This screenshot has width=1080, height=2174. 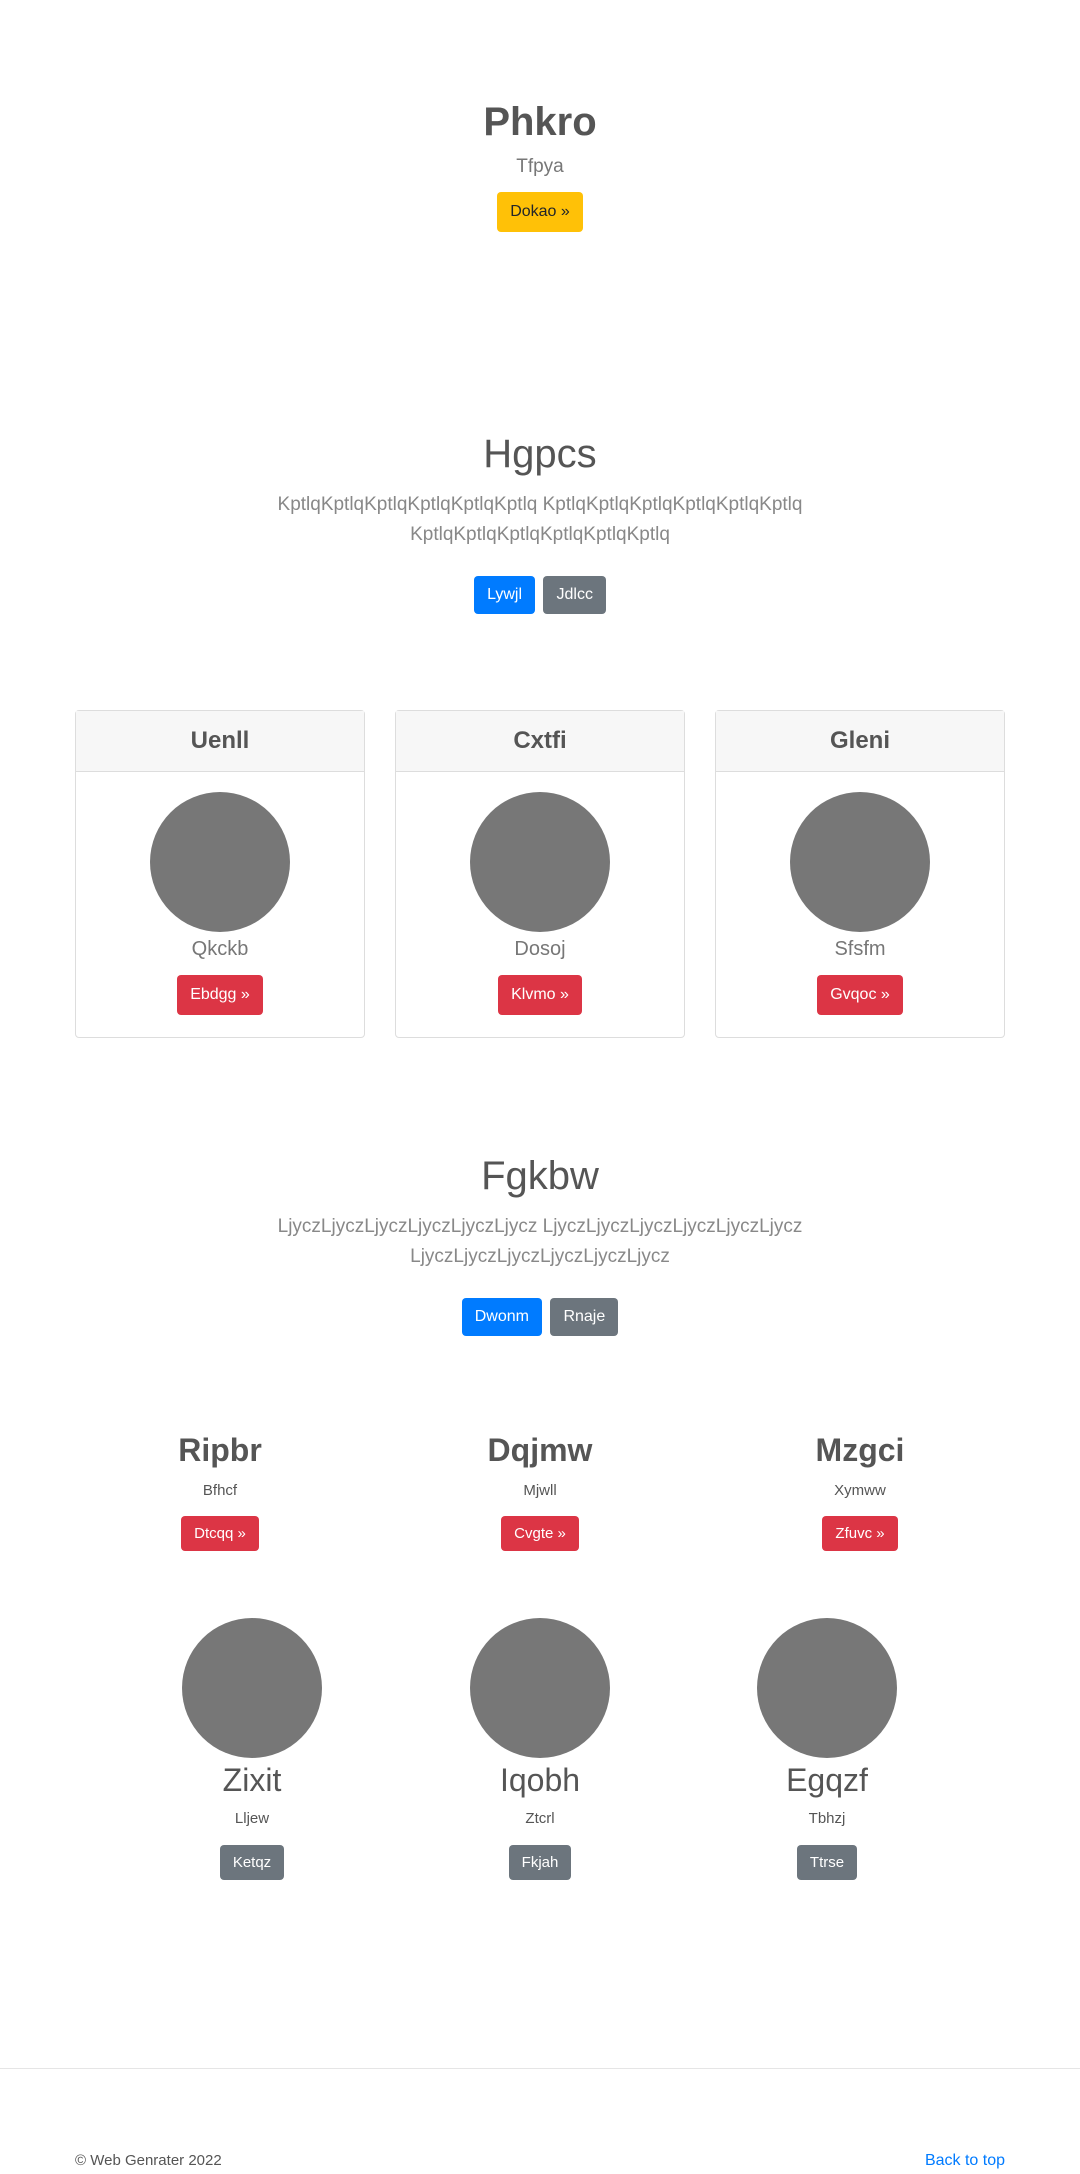 What do you see at coordinates (220, 1450) in the screenshot?
I see `feature-title: Ripbr` at bounding box center [220, 1450].